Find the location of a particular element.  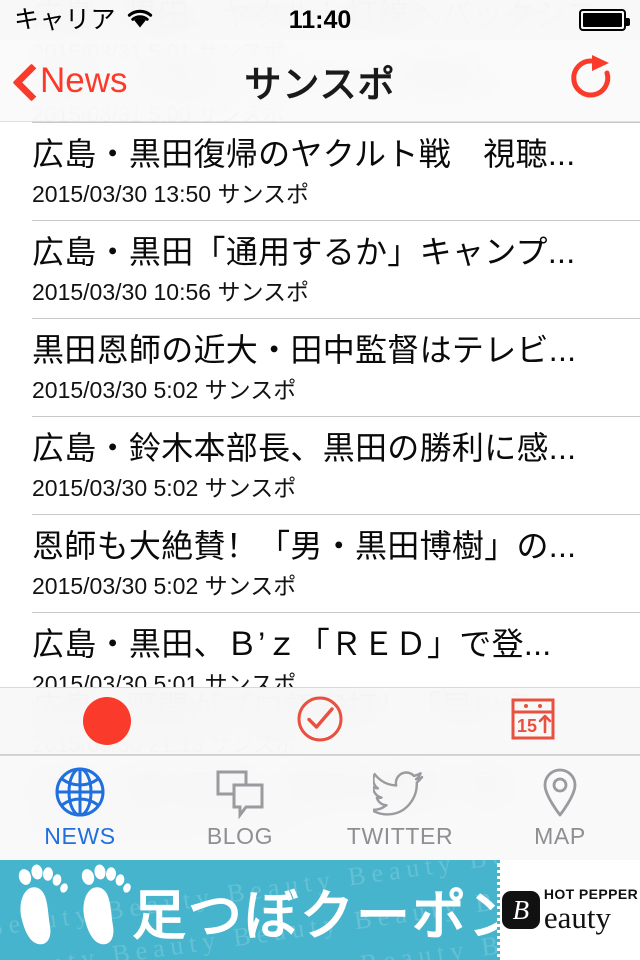

chevron-left-icon is located at coordinates (25, 81).